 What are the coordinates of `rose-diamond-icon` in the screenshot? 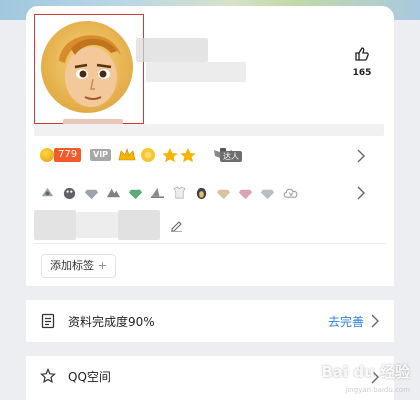 It's located at (245, 194).